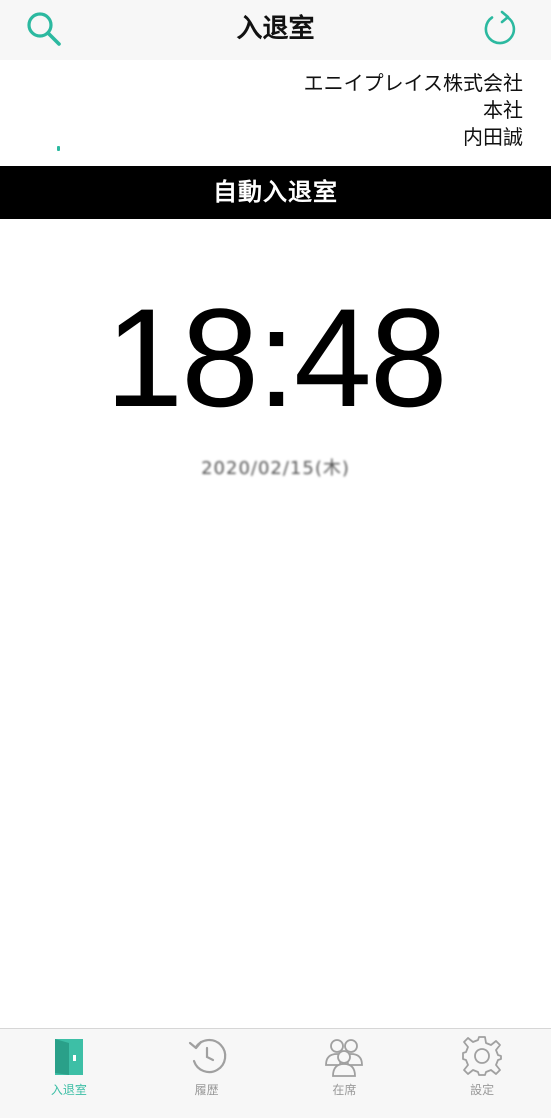  I want to click on door-icon, so click(68, 1057).